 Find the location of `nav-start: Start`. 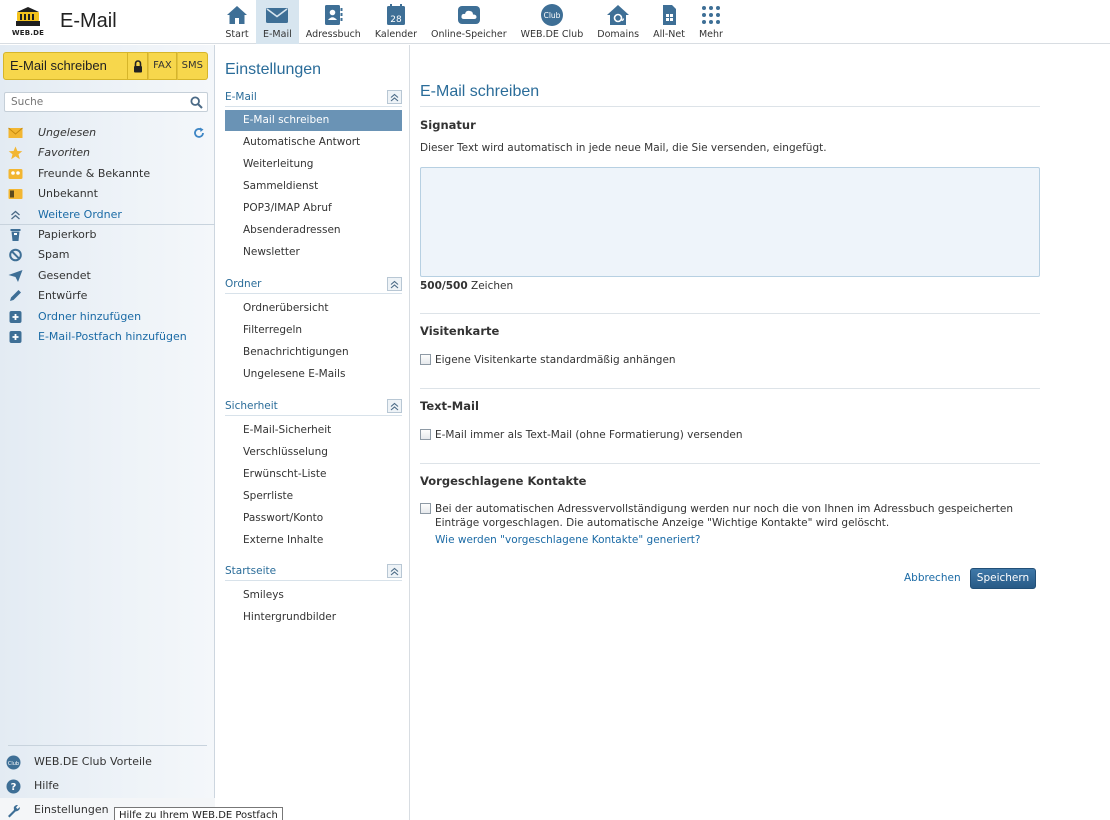

nav-start: Start is located at coordinates (237, 22).